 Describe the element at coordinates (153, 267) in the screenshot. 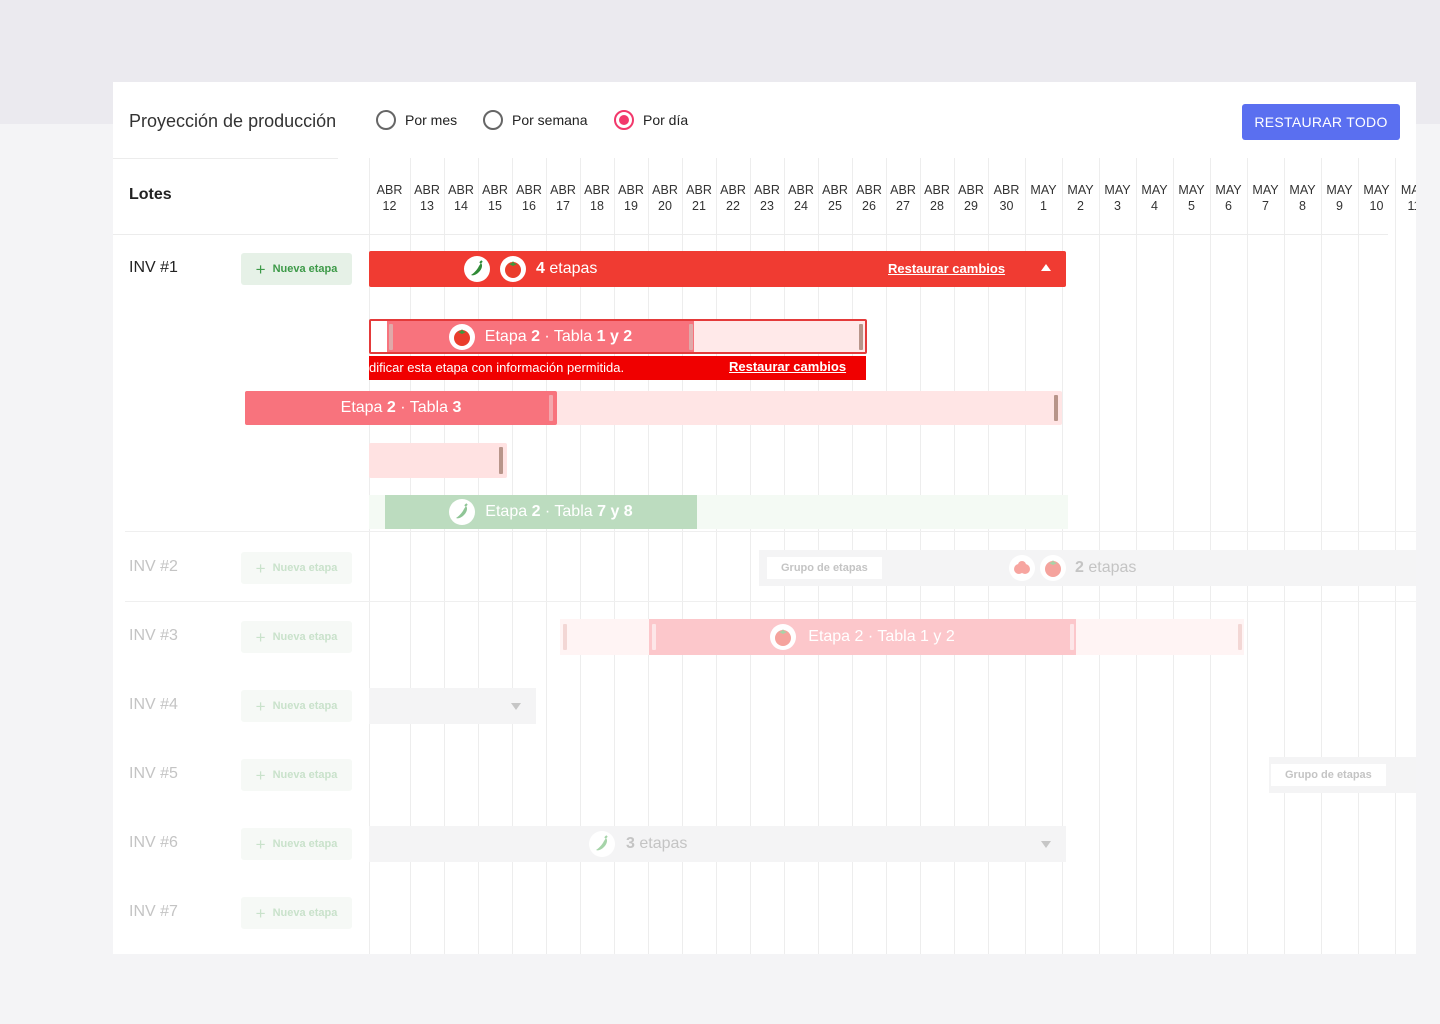

I see `lote-label-inv1: INV #1` at that location.